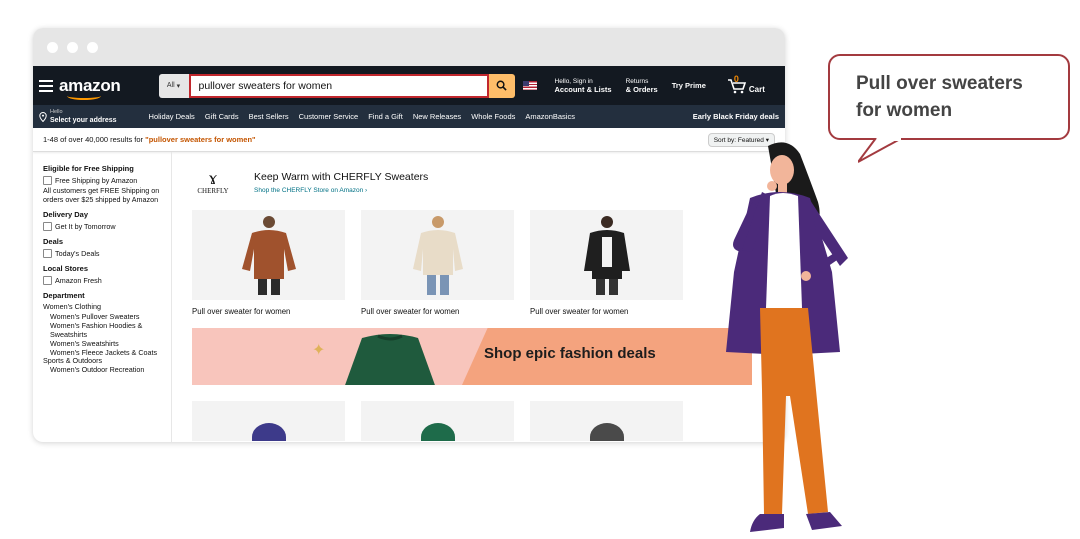 This screenshot has width=1080, height=539. I want to click on returns-orders: Returns & Orders, so click(642, 86).